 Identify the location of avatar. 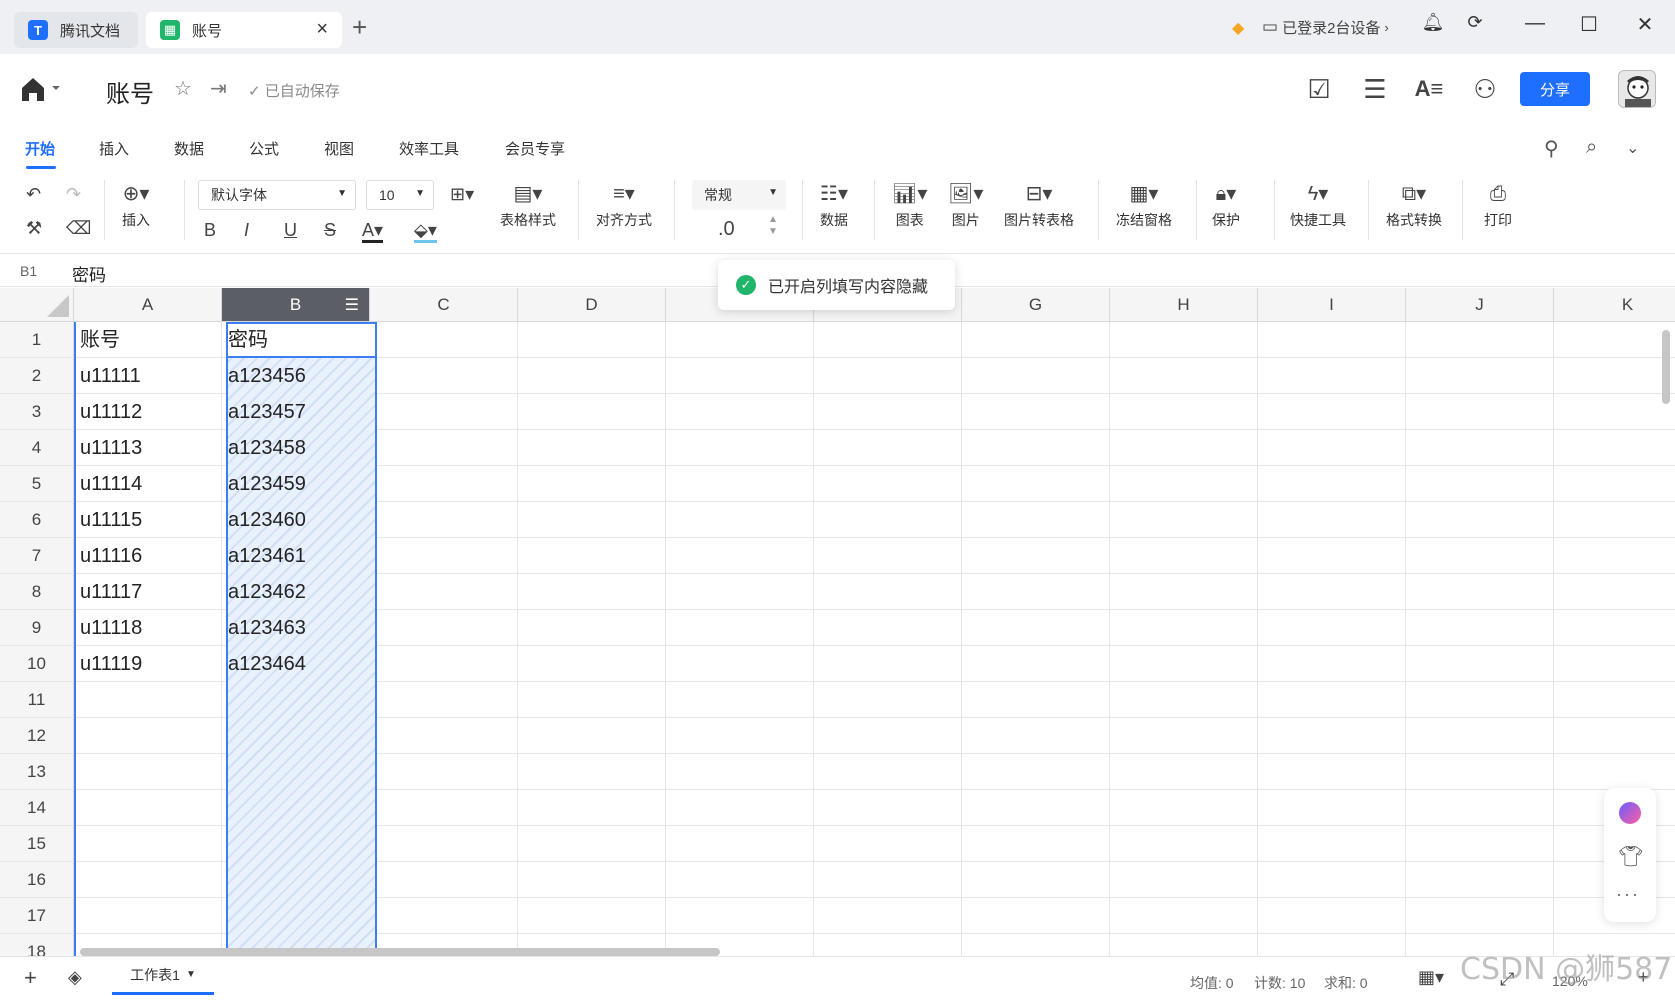
(1637, 89).